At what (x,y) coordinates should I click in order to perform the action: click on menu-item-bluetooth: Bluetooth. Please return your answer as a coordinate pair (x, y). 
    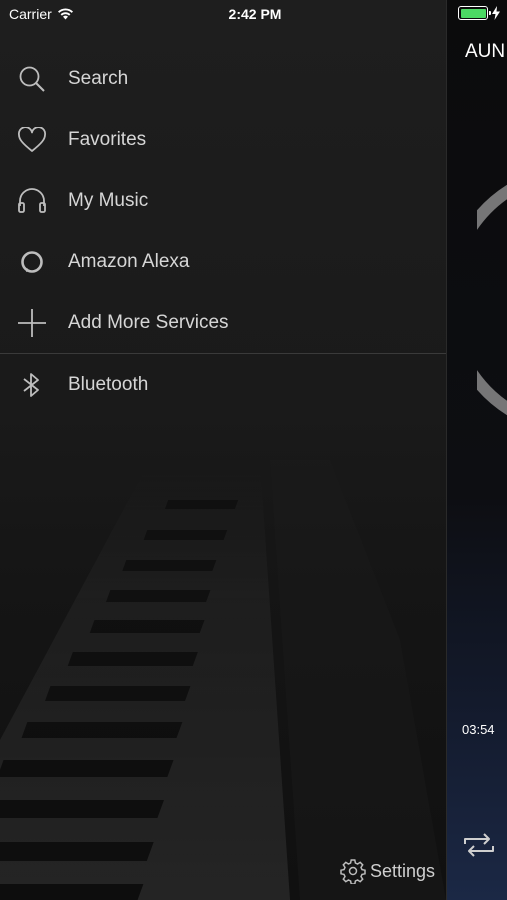
    Looking at the image, I should click on (223, 384).